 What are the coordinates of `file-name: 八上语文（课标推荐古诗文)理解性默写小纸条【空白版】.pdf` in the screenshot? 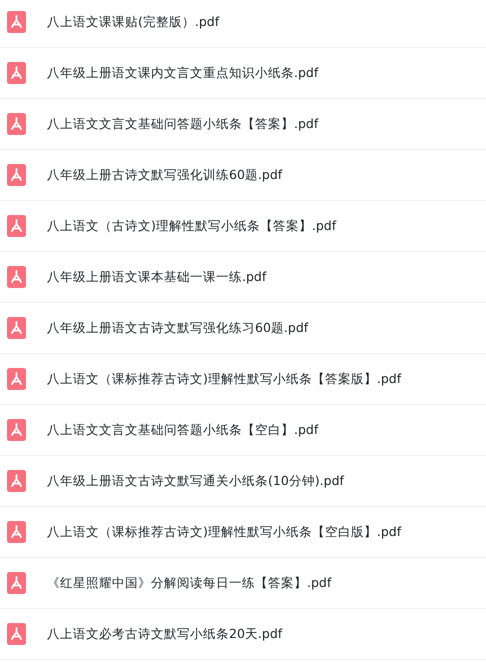 It's located at (224, 532).